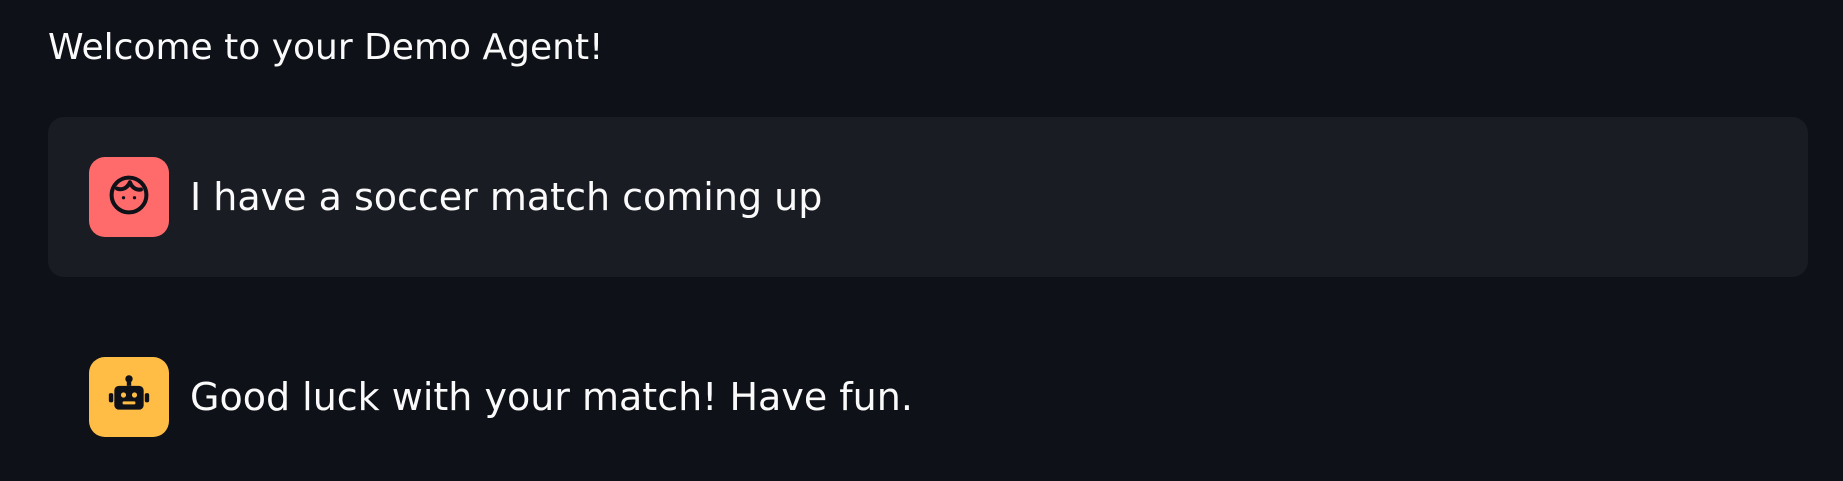  What do you see at coordinates (326, 47) in the screenshot?
I see `welcome-message: Welcome to your Demo Agent!` at bounding box center [326, 47].